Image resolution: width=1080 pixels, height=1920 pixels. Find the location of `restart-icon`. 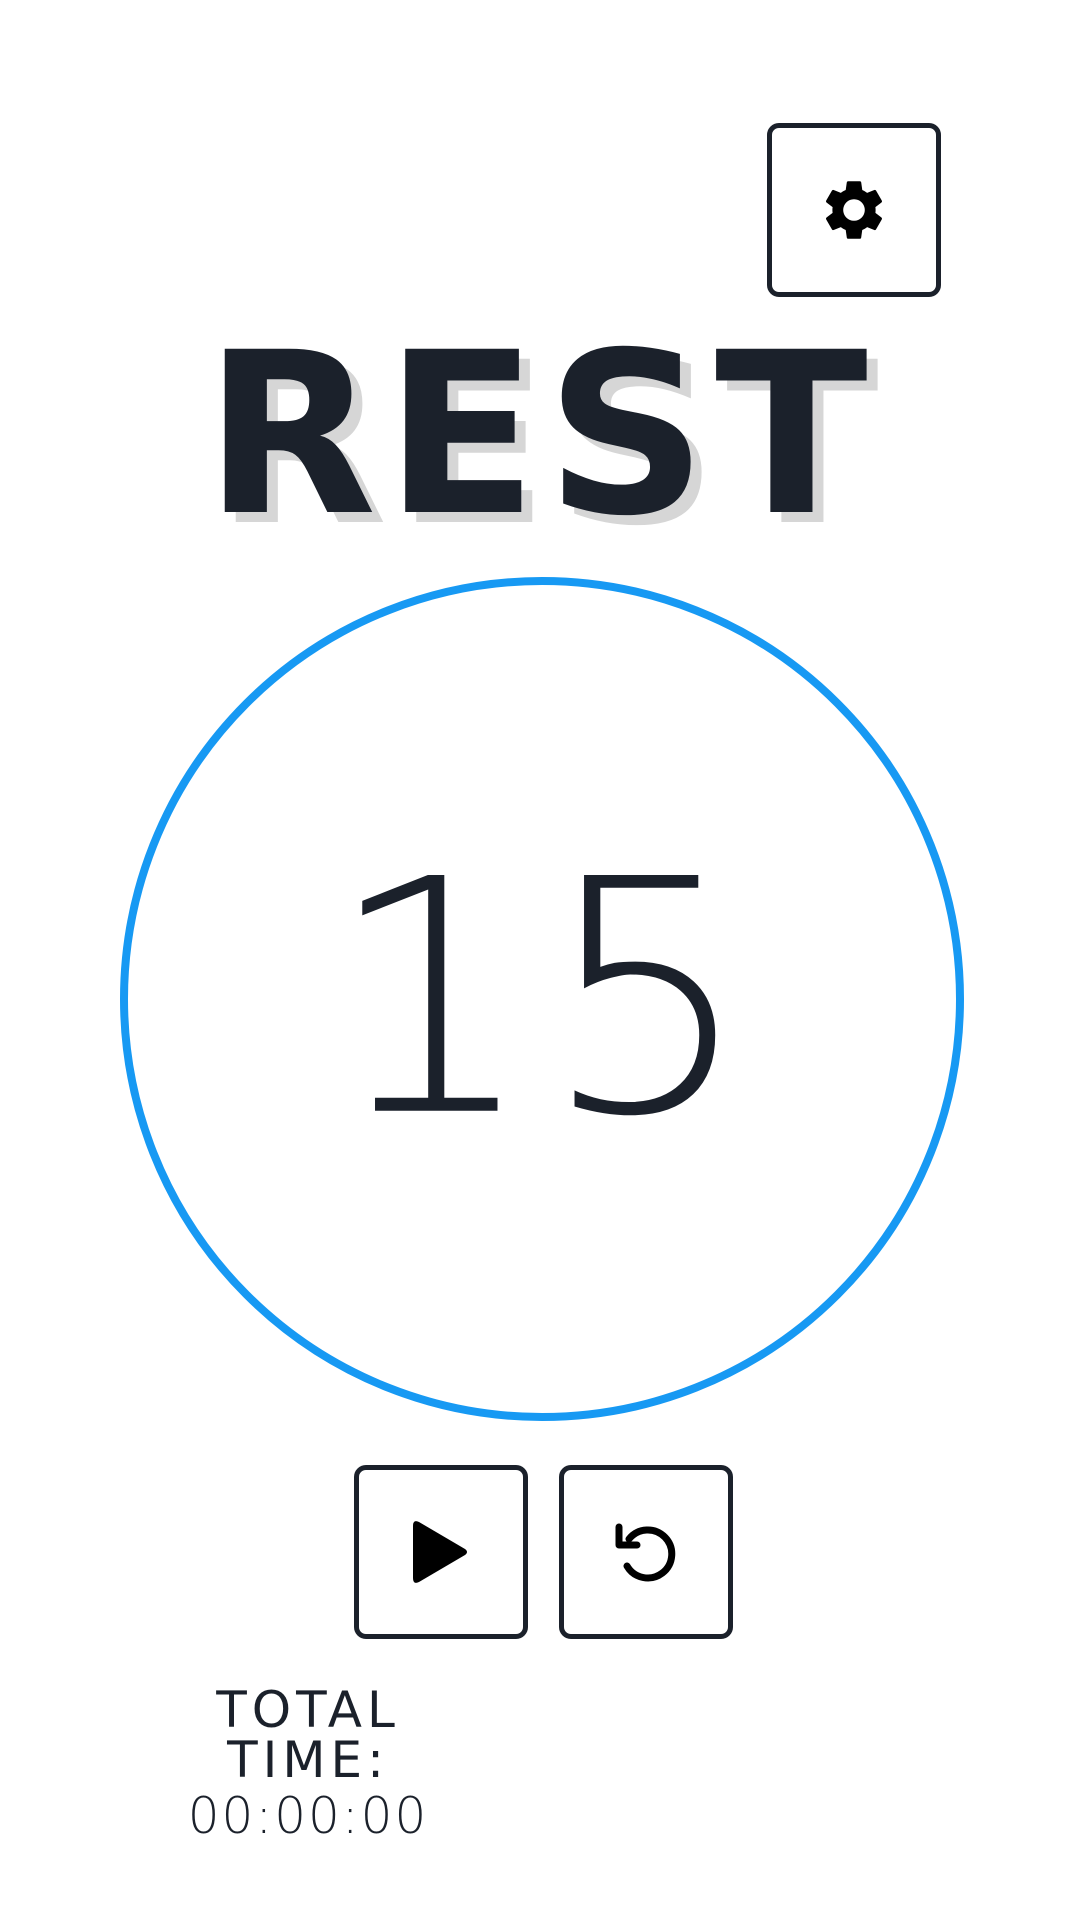

restart-icon is located at coordinates (646, 1552).